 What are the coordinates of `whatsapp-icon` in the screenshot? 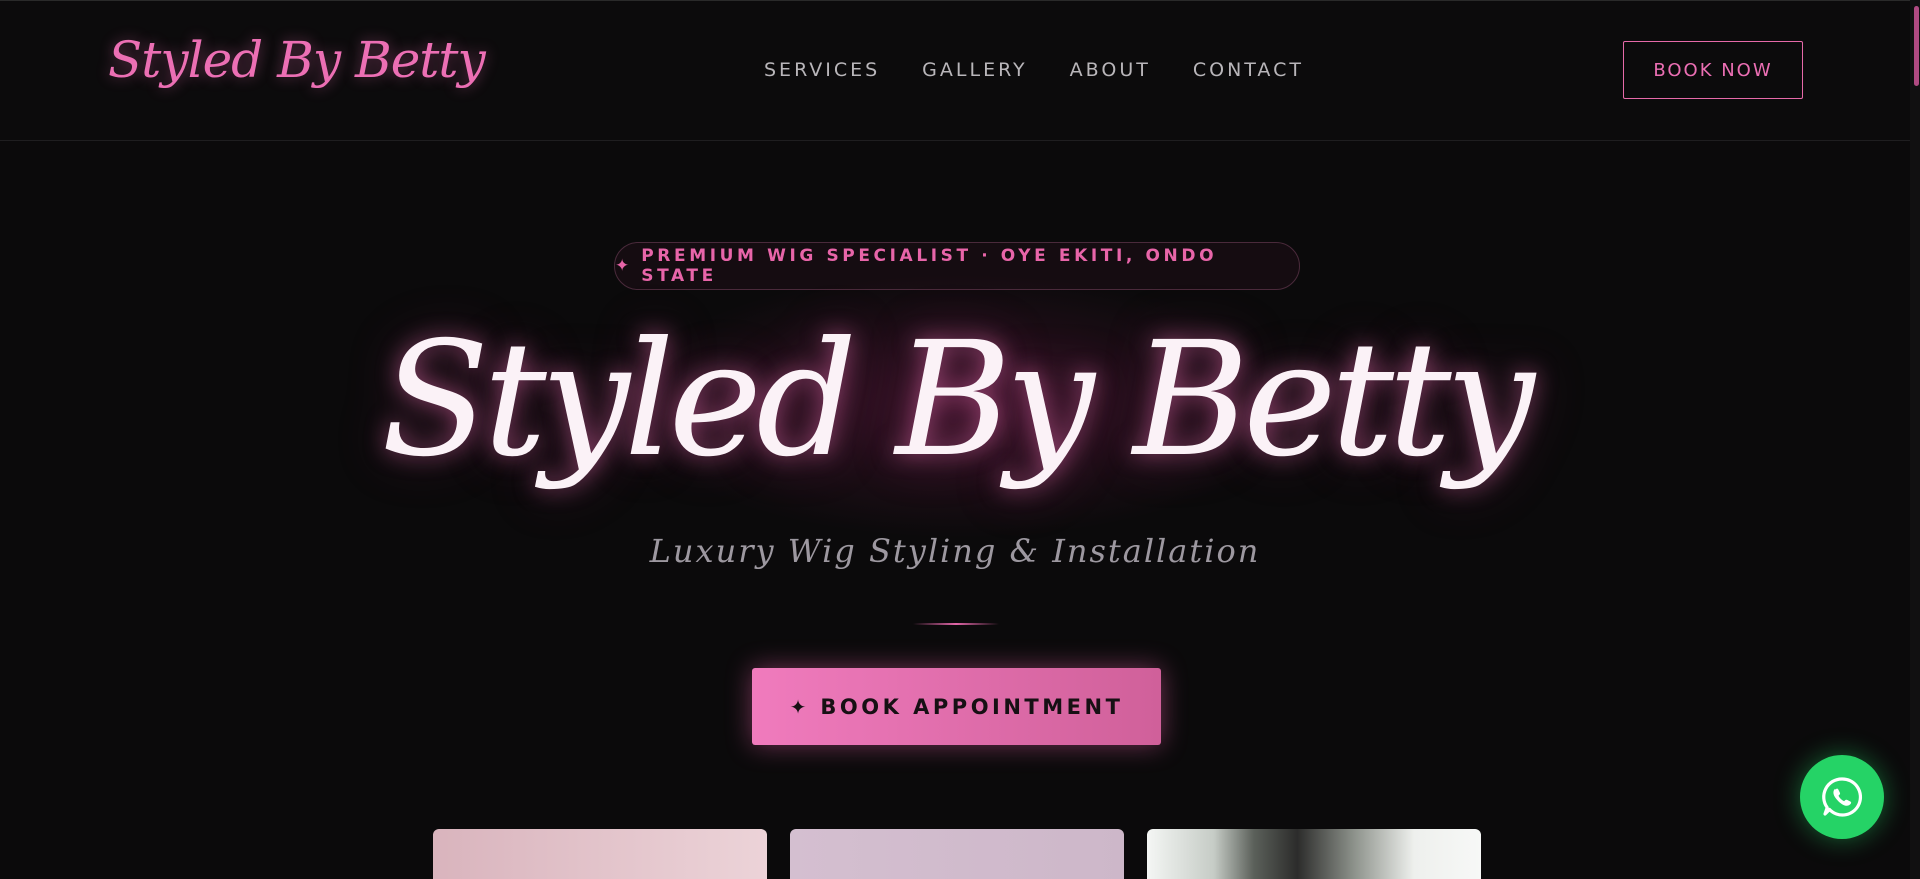 It's located at (1842, 797).